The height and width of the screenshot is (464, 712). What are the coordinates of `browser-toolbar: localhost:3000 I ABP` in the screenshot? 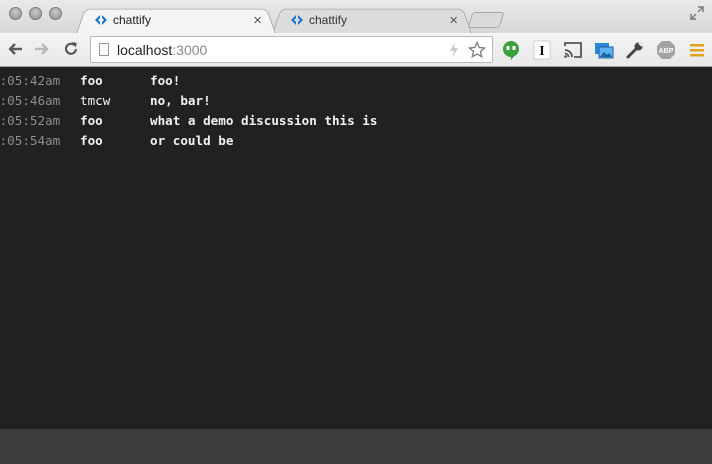 It's located at (356, 50).